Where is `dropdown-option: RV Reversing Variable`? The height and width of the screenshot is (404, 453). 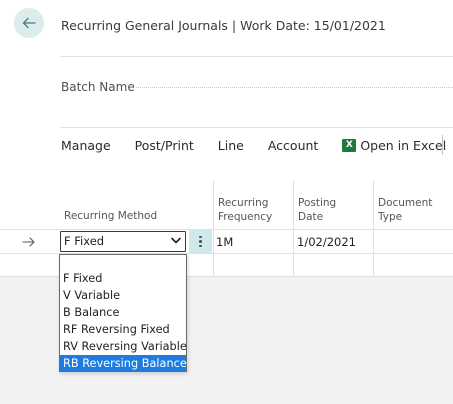 dropdown-option: RV Reversing Variable is located at coordinates (123, 346).